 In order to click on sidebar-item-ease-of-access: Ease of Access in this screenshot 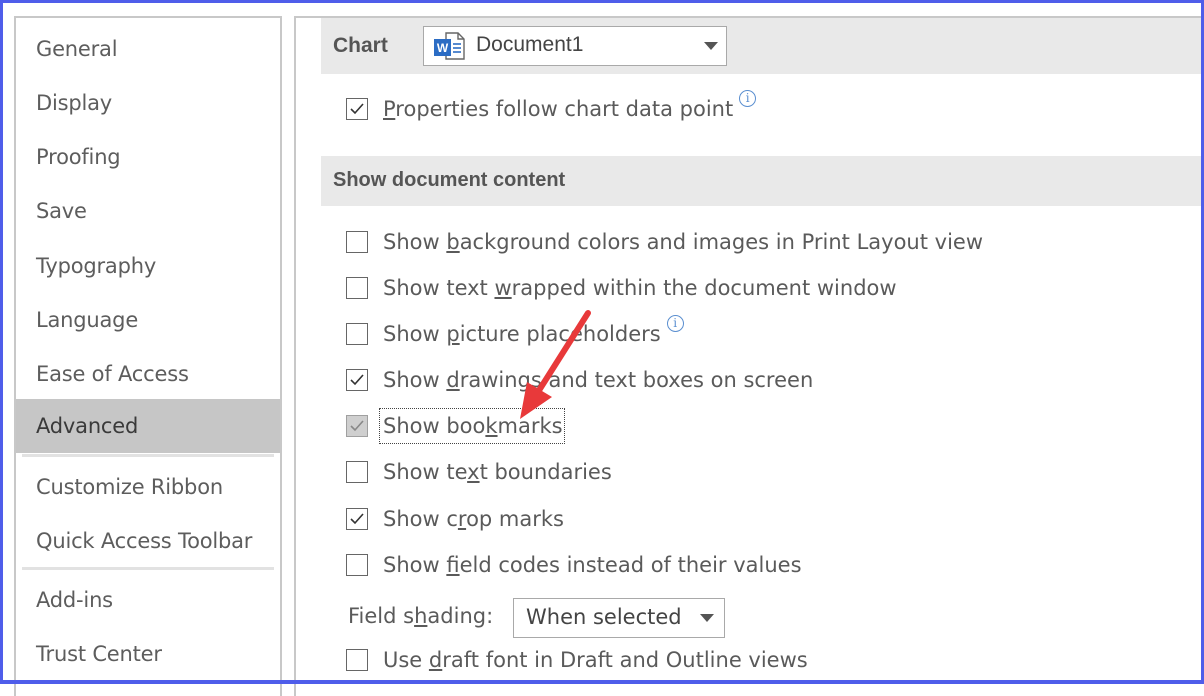, I will do `click(148, 374)`.